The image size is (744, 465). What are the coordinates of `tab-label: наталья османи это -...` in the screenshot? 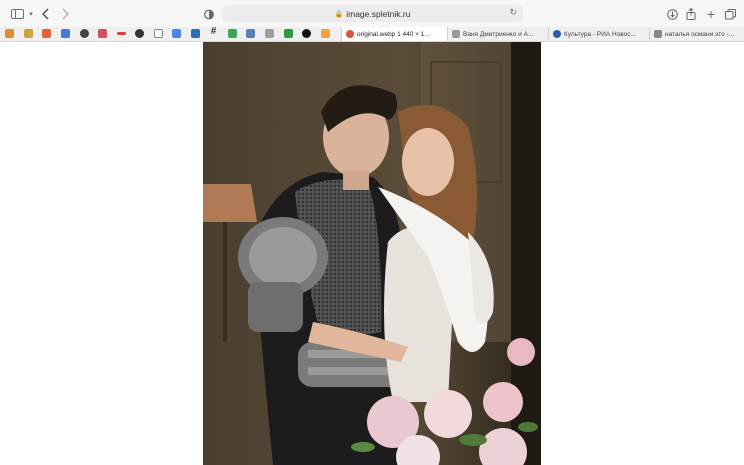 It's located at (700, 34).